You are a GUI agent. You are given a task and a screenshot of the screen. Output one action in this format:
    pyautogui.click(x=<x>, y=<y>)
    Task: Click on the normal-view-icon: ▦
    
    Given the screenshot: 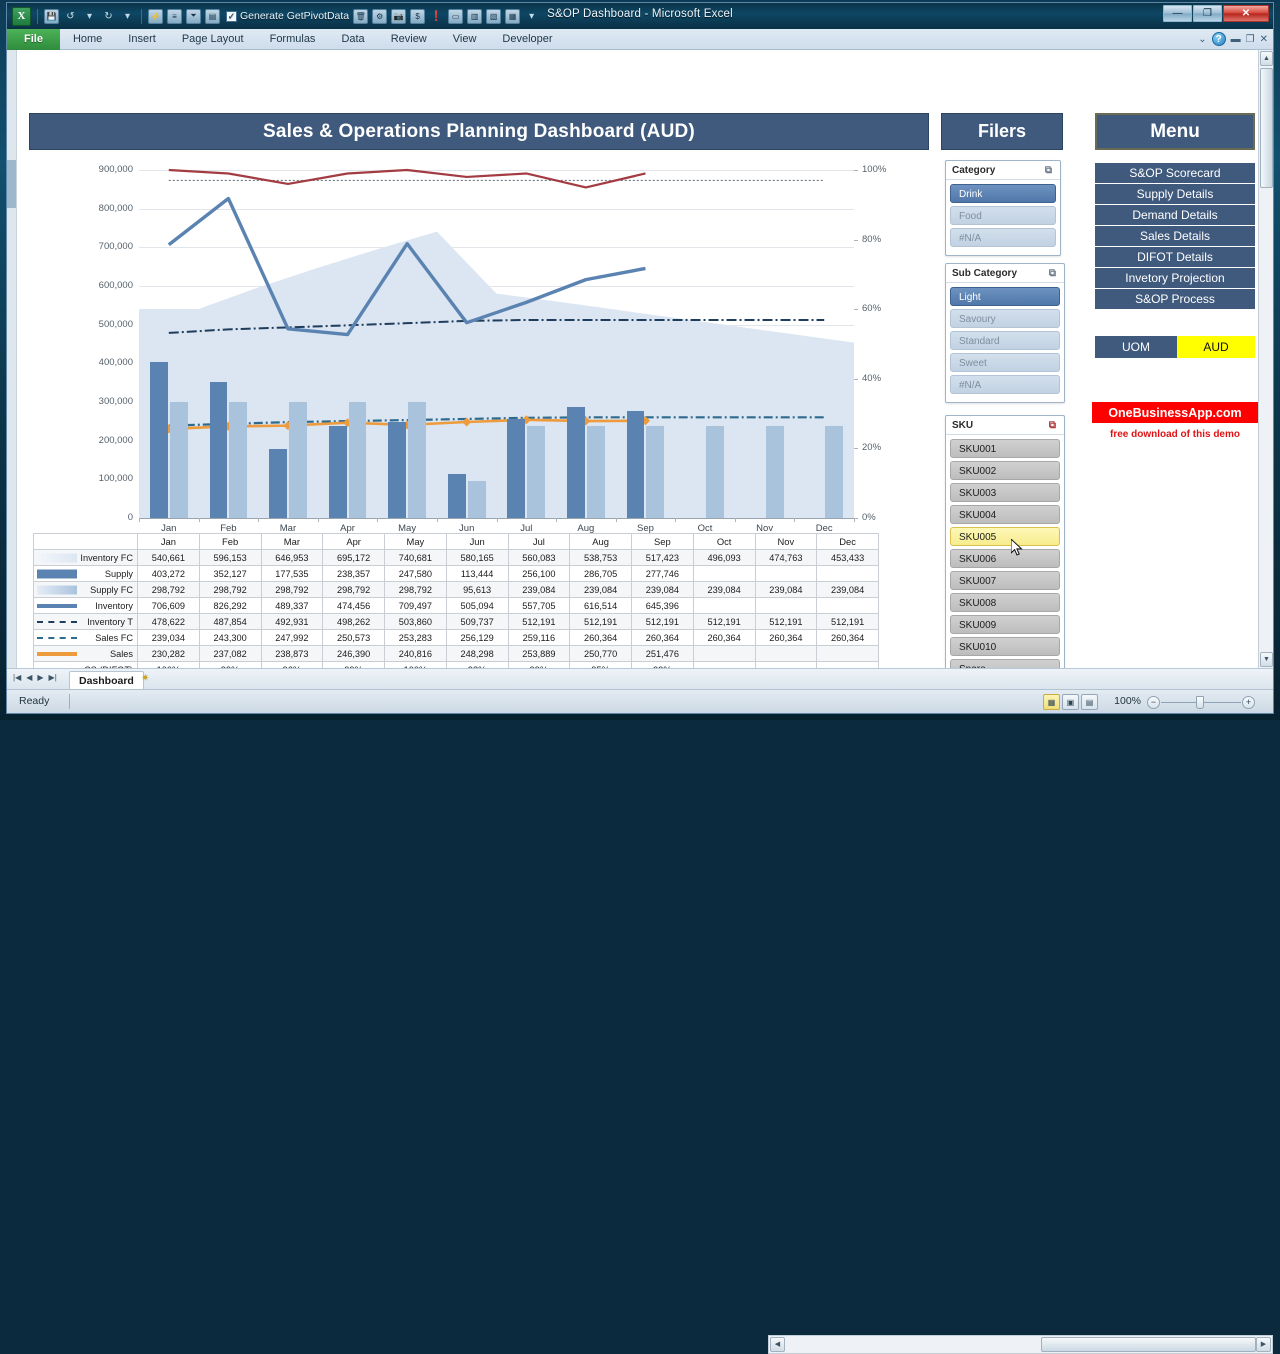 What is the action you would take?
    pyautogui.click(x=1051, y=702)
    